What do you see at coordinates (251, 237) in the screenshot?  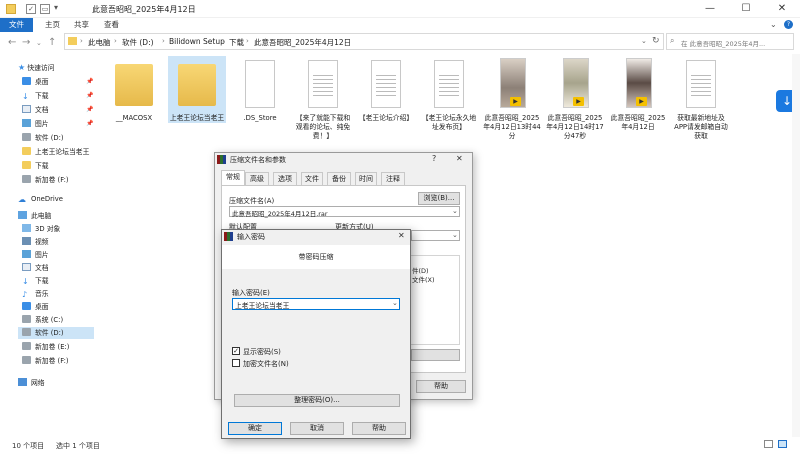 I see `password-dialog-title: 输入密码` at bounding box center [251, 237].